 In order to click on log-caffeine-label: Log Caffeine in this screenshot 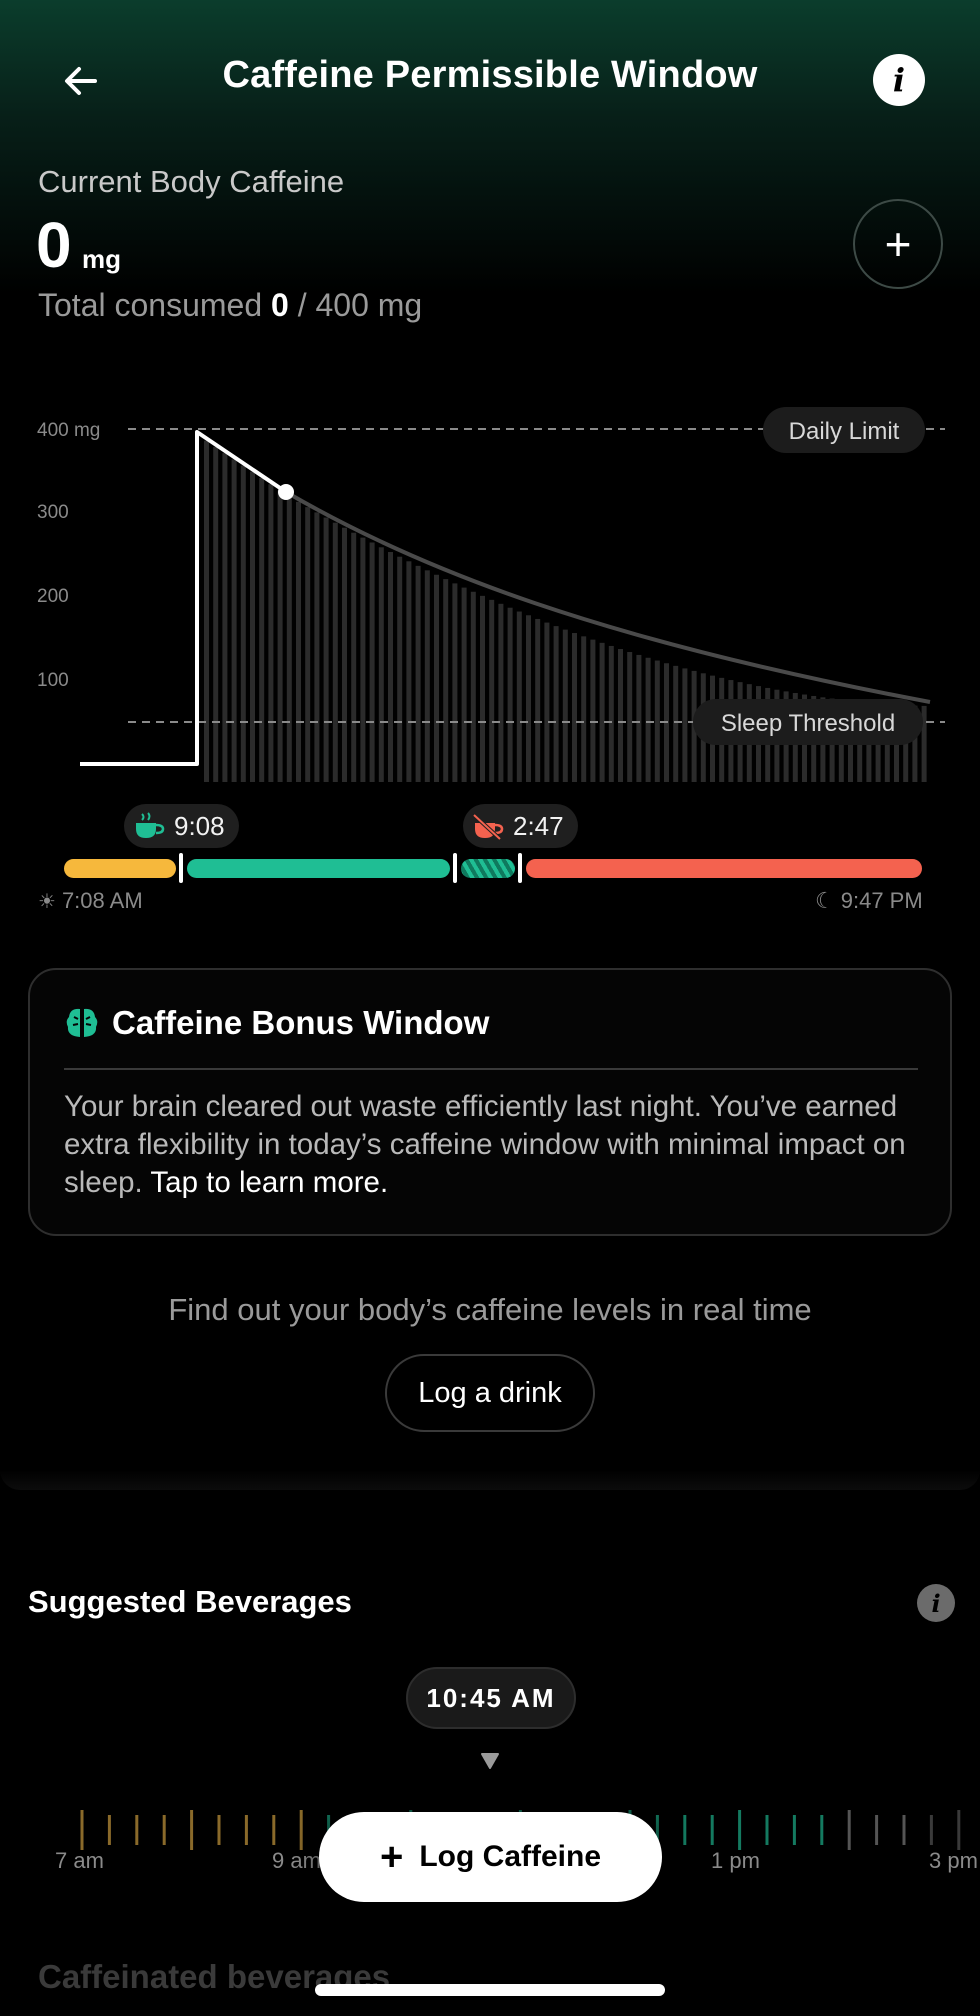, I will do `click(510, 1856)`.